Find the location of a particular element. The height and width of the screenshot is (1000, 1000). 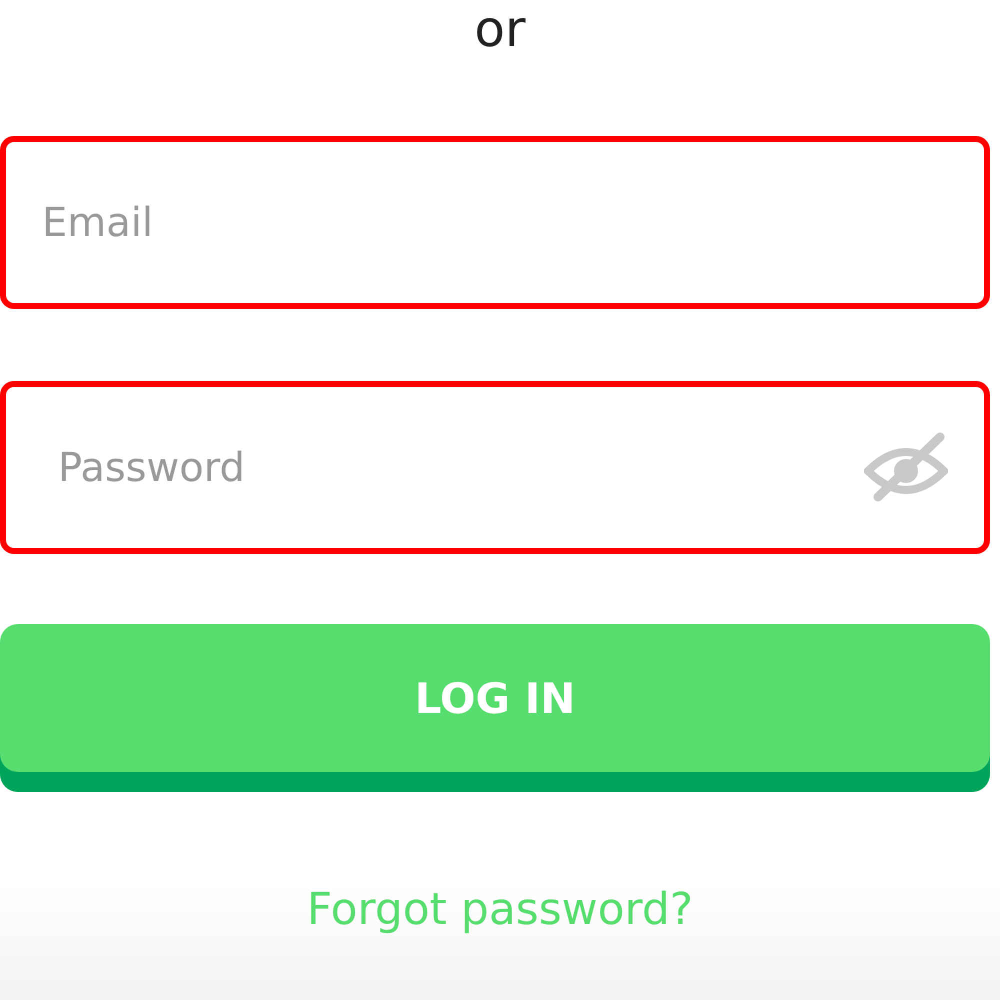

forgot-password-link: Forgot password? is located at coordinates (500, 909).